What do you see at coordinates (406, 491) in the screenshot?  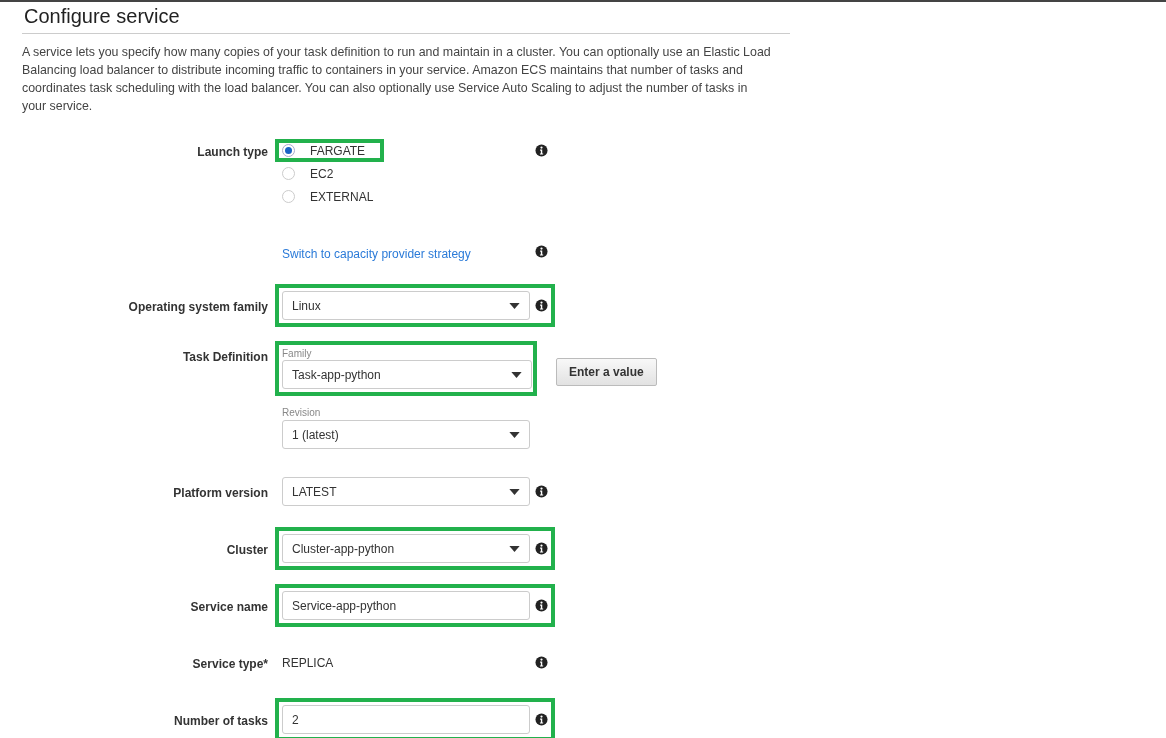 I see `dropdown-select: LATEST` at bounding box center [406, 491].